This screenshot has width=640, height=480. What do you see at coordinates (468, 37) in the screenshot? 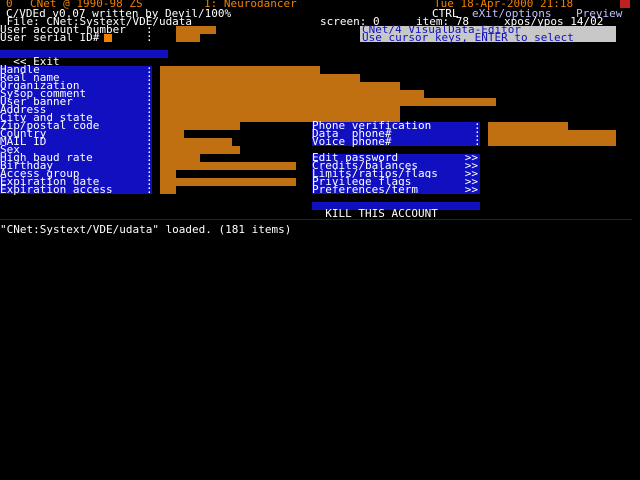
I see `help-instructions: Use cursor keys, ENTER to select` at bounding box center [468, 37].